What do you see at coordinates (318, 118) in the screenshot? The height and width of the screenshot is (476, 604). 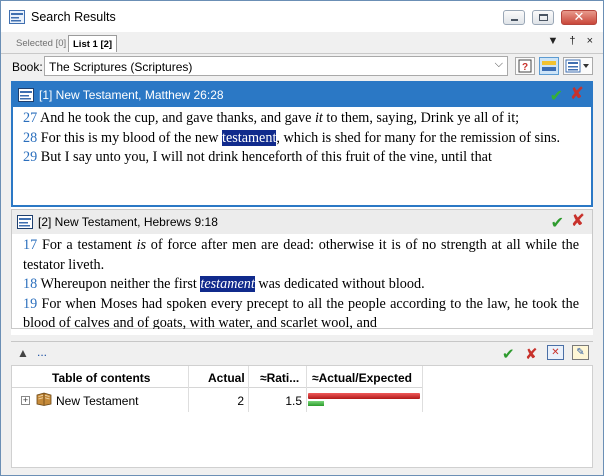 I see `verse-text-italic: it` at bounding box center [318, 118].